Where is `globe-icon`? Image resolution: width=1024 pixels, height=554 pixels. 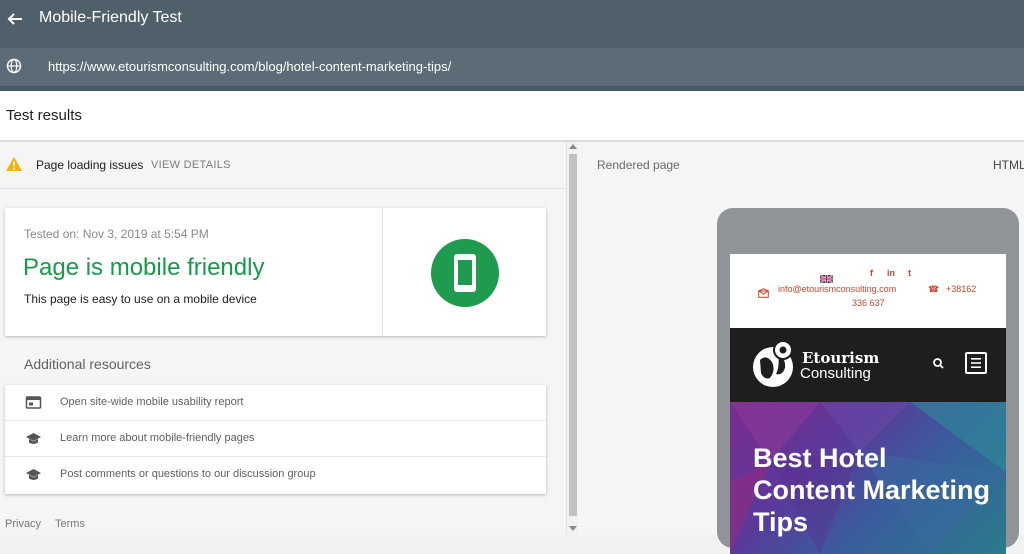 globe-icon is located at coordinates (14, 66).